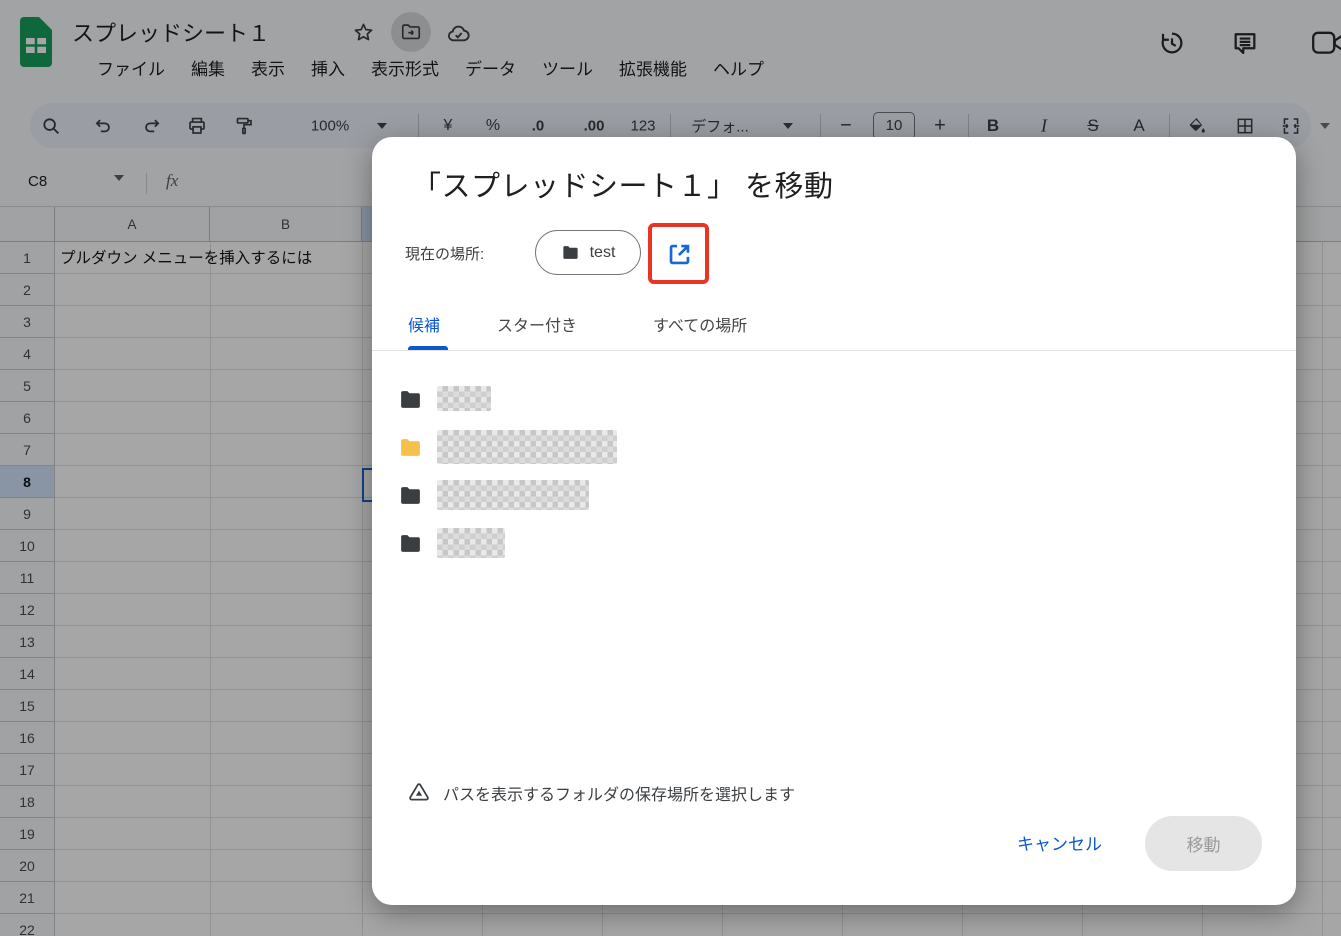  What do you see at coordinates (602, 252) in the screenshot?
I see `current-folder-name: test` at bounding box center [602, 252].